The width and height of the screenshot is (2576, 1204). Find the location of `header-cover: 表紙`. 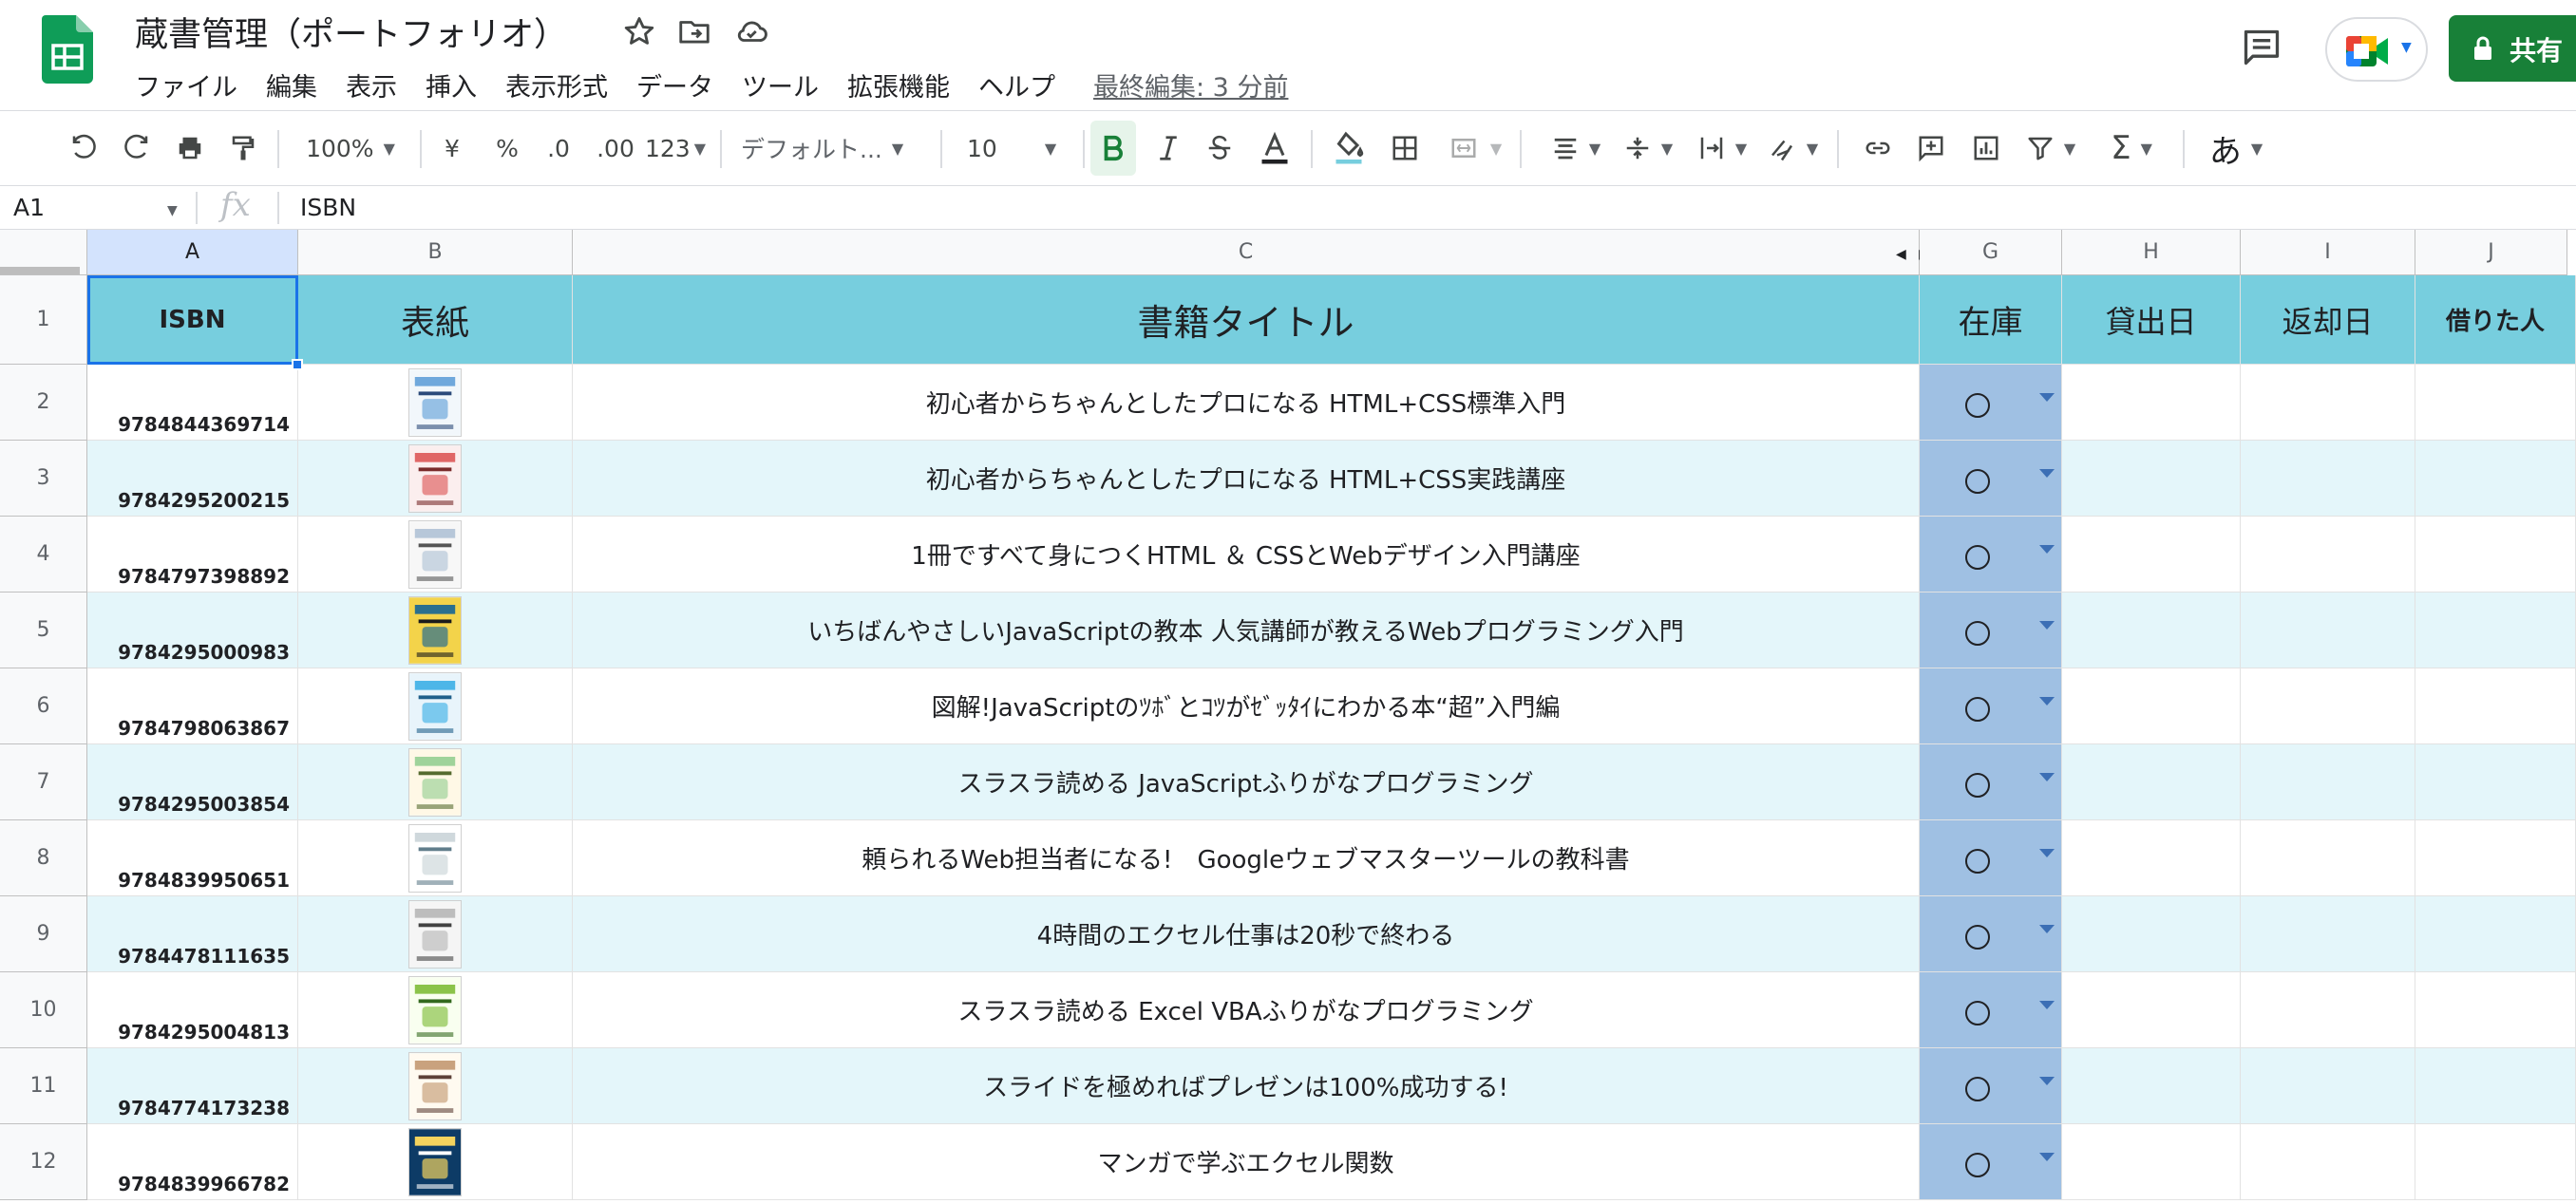

header-cover: 表紙 is located at coordinates (435, 319).